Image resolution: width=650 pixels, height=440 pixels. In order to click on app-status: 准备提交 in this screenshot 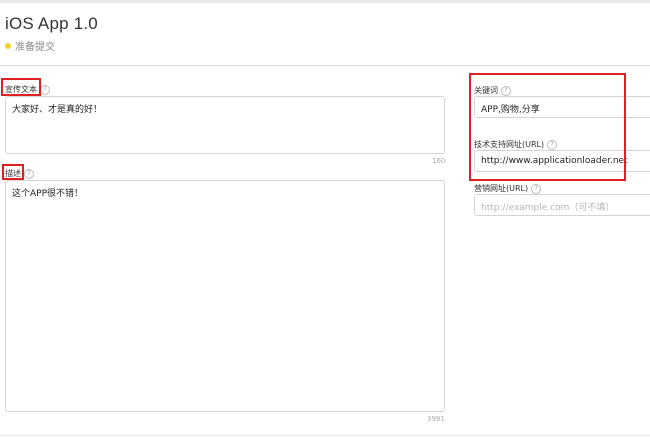, I will do `click(30, 45)`.